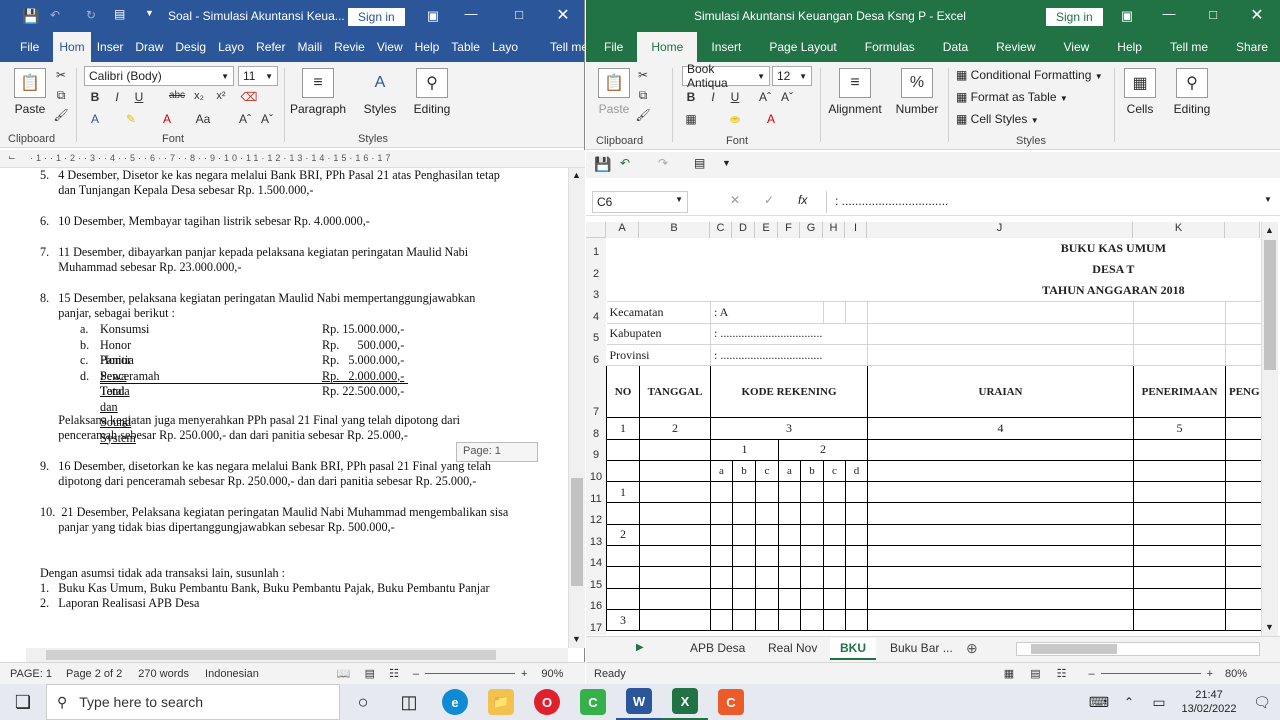 Image resolution: width=1280 pixels, height=720 pixels. Describe the element at coordinates (376, 17) in the screenshot. I see `word-signin-button: Sign in` at that location.